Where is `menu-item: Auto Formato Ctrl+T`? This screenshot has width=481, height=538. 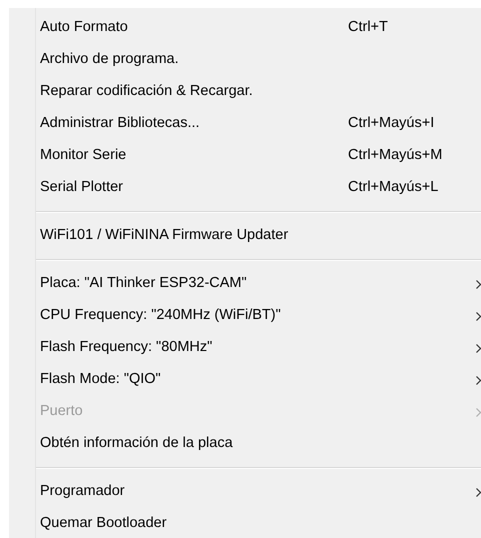 menu-item: Auto Formato Ctrl+T is located at coordinates (245, 28).